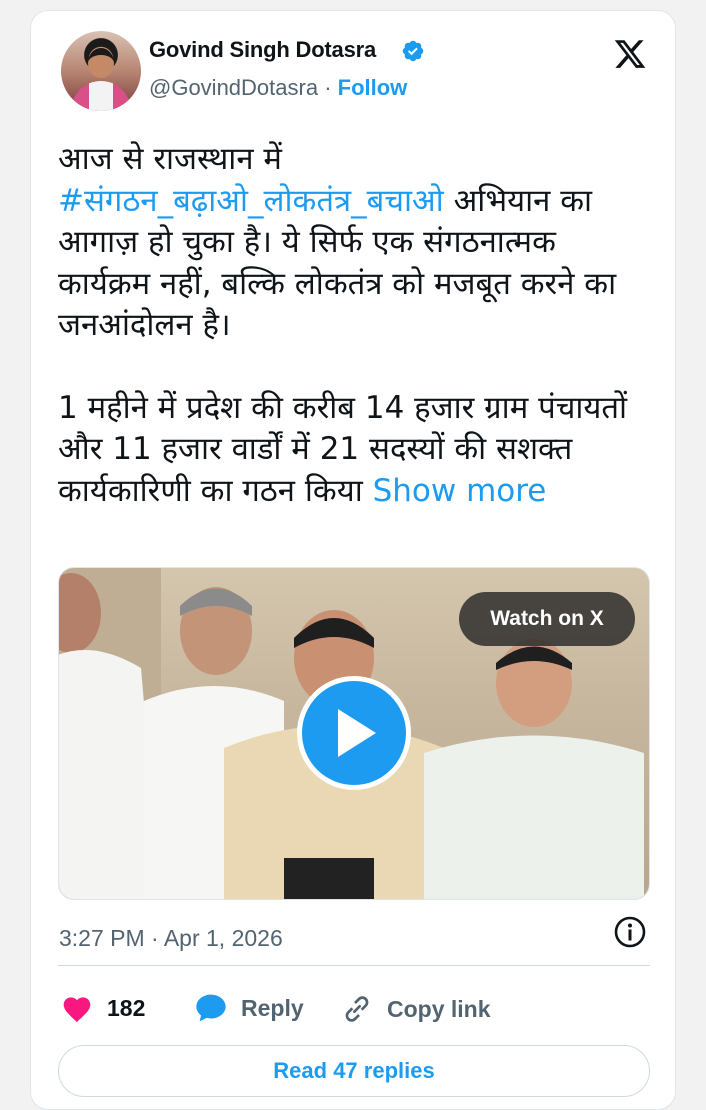 The image size is (706, 1110). I want to click on info-icon, so click(630, 932).